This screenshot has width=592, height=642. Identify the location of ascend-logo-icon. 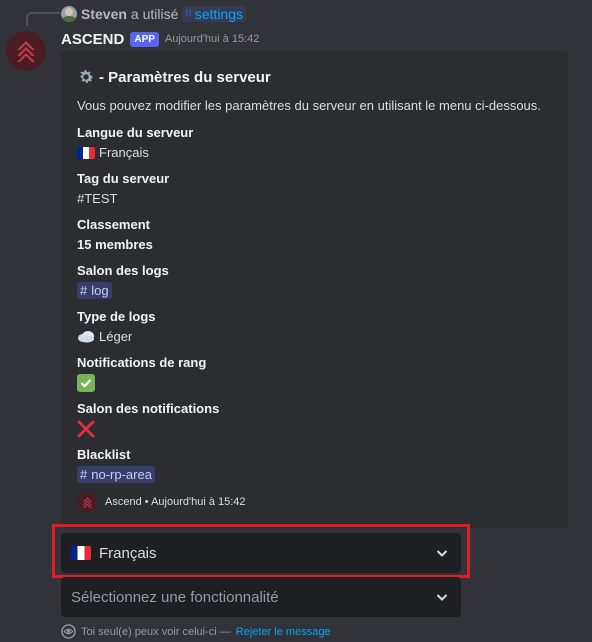
(26, 51).